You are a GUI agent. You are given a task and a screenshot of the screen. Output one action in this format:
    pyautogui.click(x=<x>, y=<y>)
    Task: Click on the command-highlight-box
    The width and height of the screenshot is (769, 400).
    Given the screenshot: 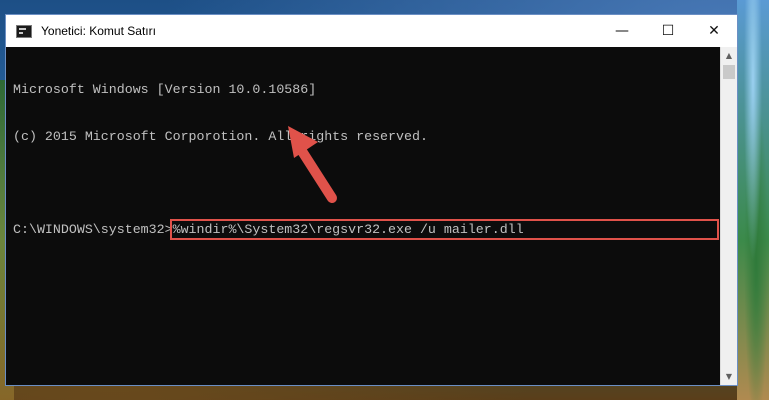 What is the action you would take?
    pyautogui.click(x=444, y=229)
    